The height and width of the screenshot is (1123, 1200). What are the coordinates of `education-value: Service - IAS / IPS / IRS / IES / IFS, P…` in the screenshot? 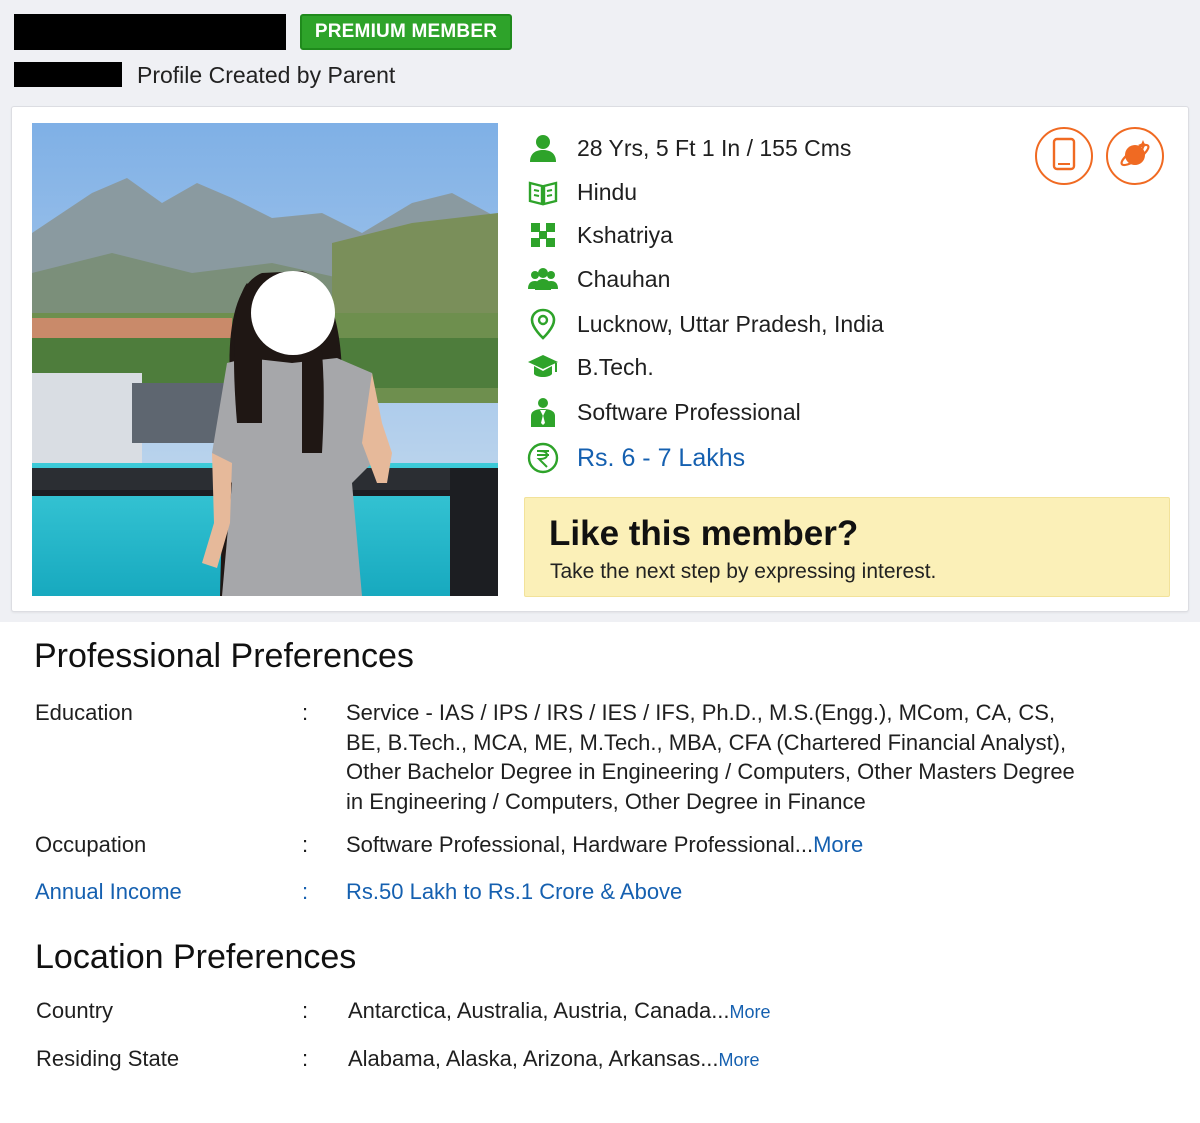 It's located at (710, 757).